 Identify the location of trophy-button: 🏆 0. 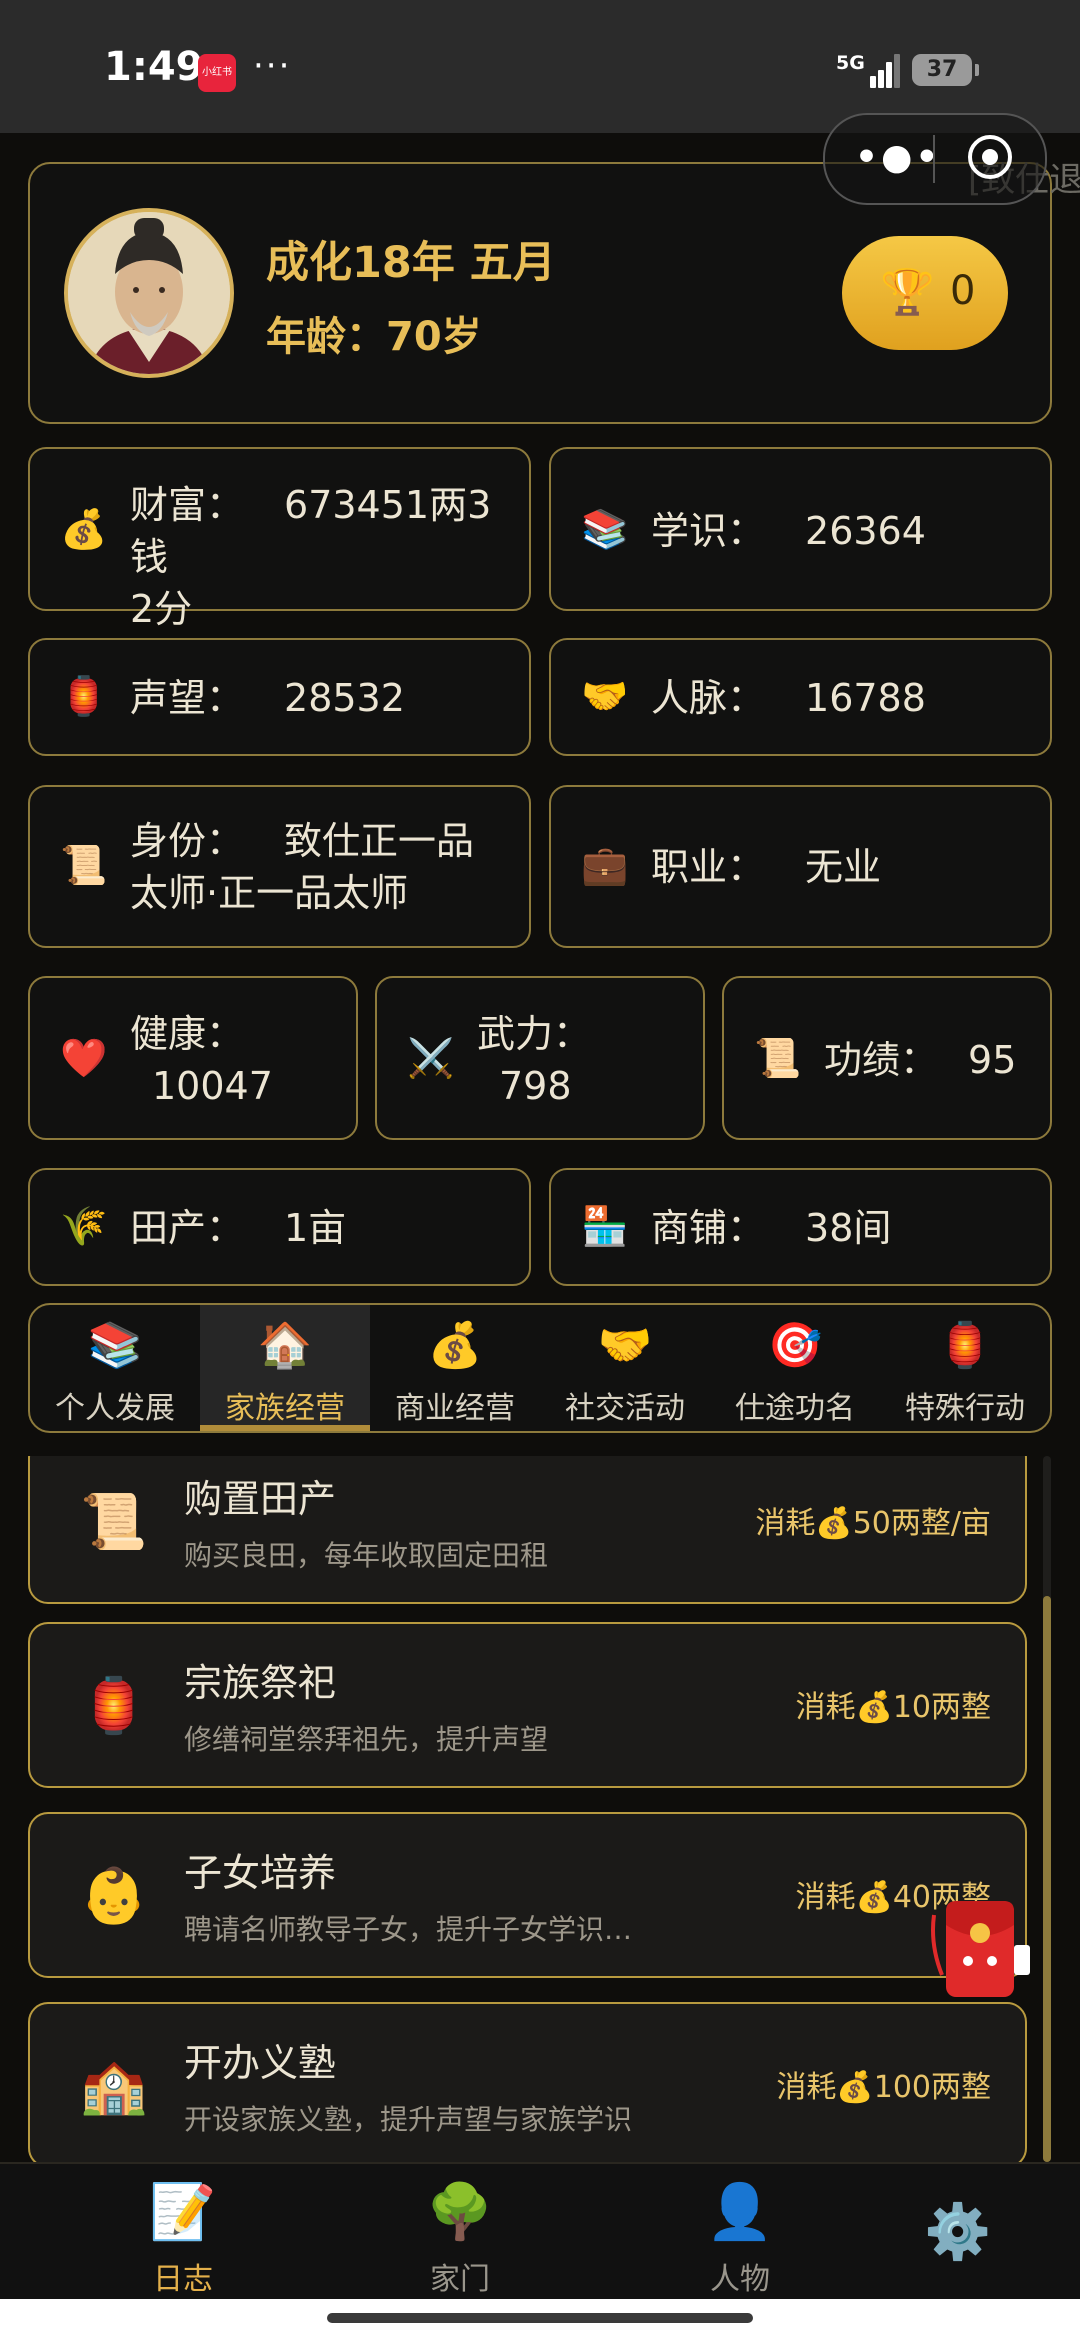
(925, 293).